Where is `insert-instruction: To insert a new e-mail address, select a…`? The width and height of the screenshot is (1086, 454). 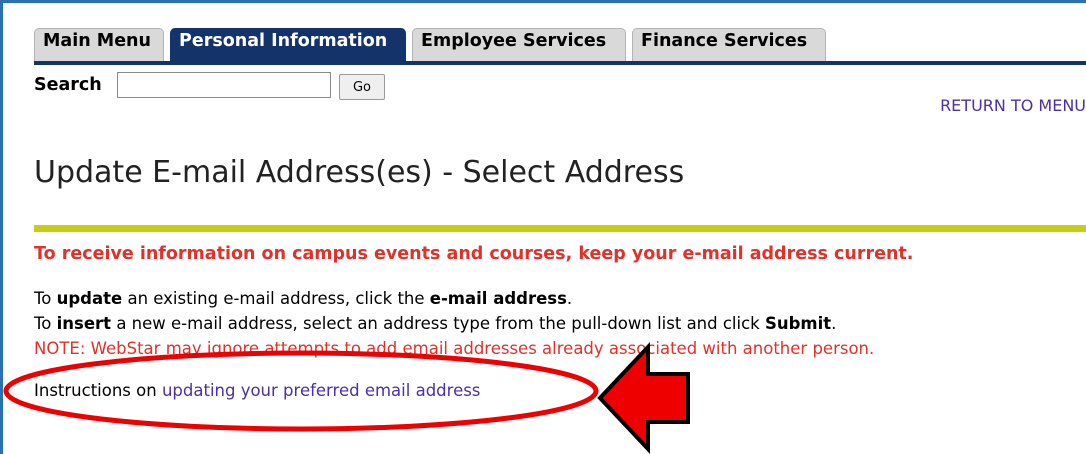 insert-instruction: To insert a new e-mail address, select a… is located at coordinates (435, 323).